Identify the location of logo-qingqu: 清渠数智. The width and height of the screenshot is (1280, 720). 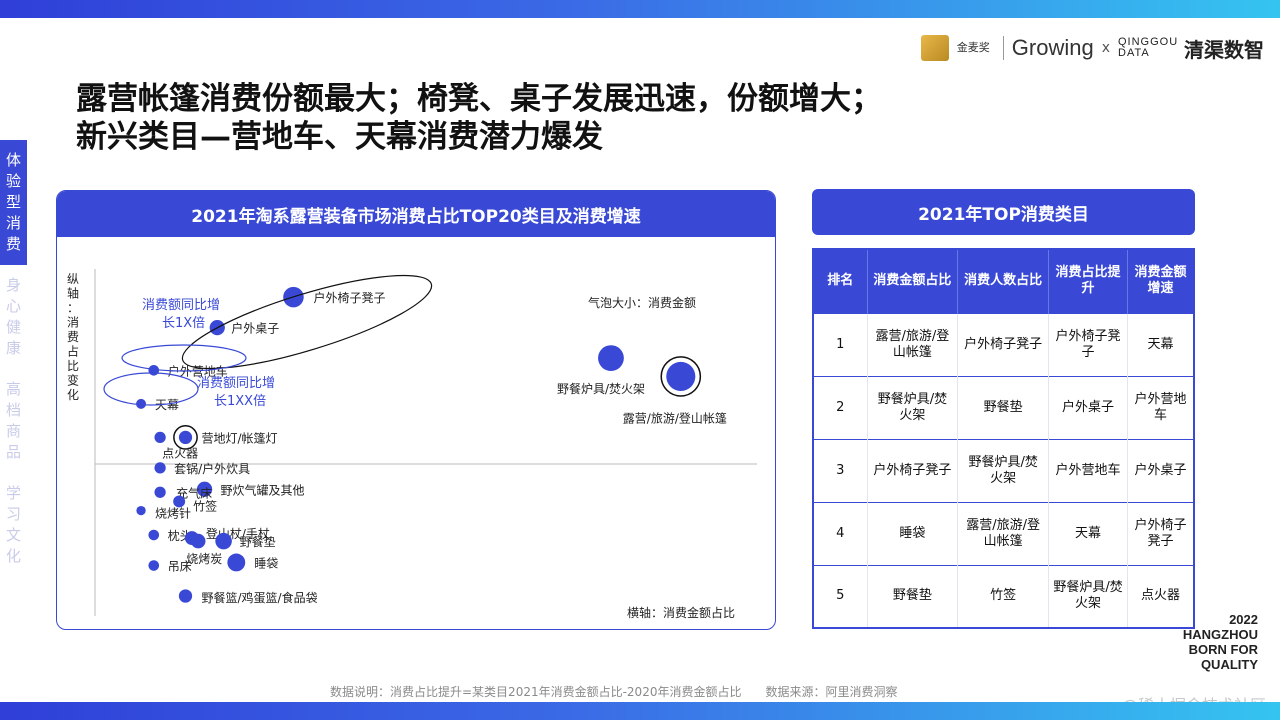
(1224, 49).